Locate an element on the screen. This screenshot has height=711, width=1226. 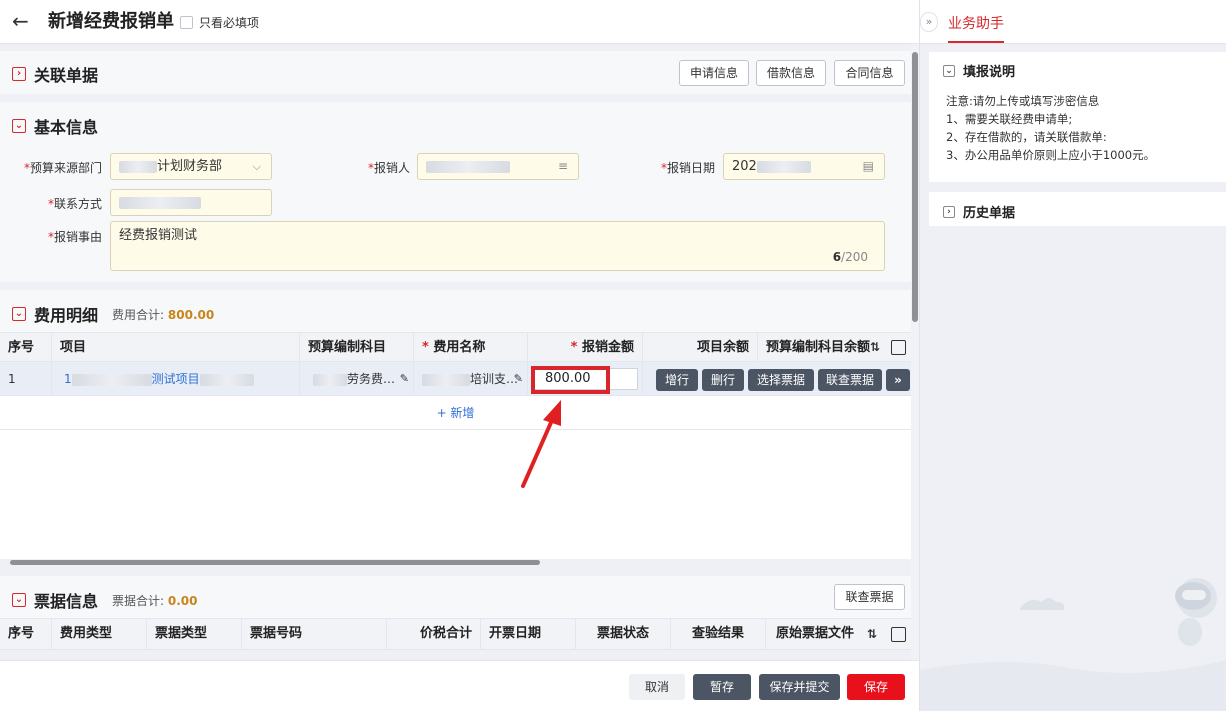
guide-line: 2、存在借款的，请关联借款单: is located at coordinates (1026, 137).